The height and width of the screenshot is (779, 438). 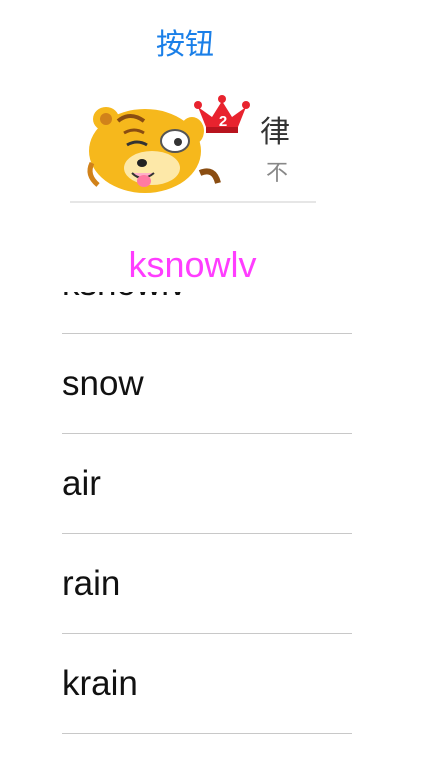 What do you see at coordinates (223, 121) in the screenshot?
I see `crown-number: 2` at bounding box center [223, 121].